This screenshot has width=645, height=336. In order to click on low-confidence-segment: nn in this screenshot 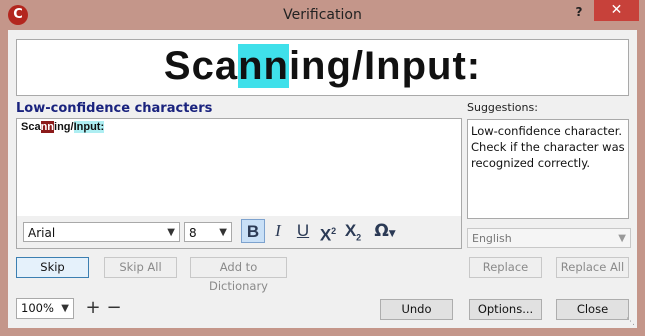, I will do `click(47, 127)`.